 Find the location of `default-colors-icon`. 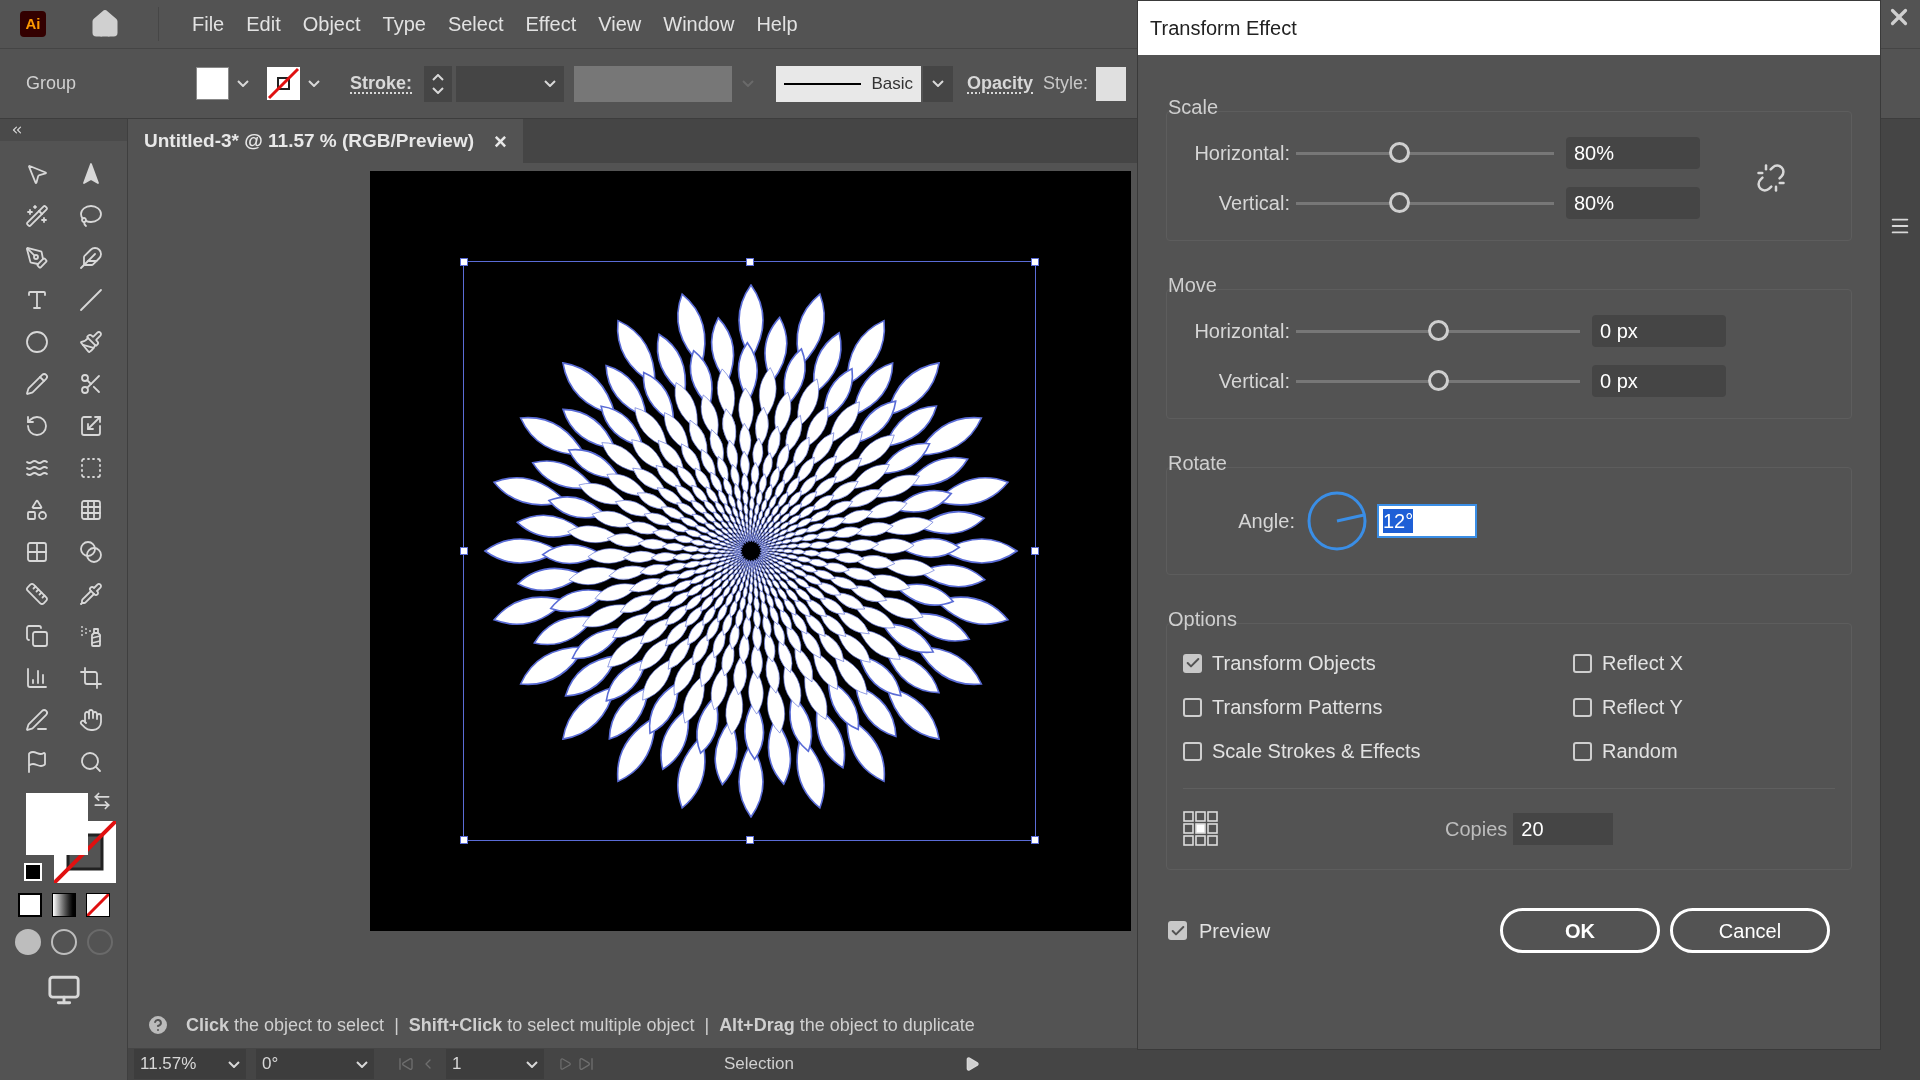

default-colors-icon is located at coordinates (32, 872).